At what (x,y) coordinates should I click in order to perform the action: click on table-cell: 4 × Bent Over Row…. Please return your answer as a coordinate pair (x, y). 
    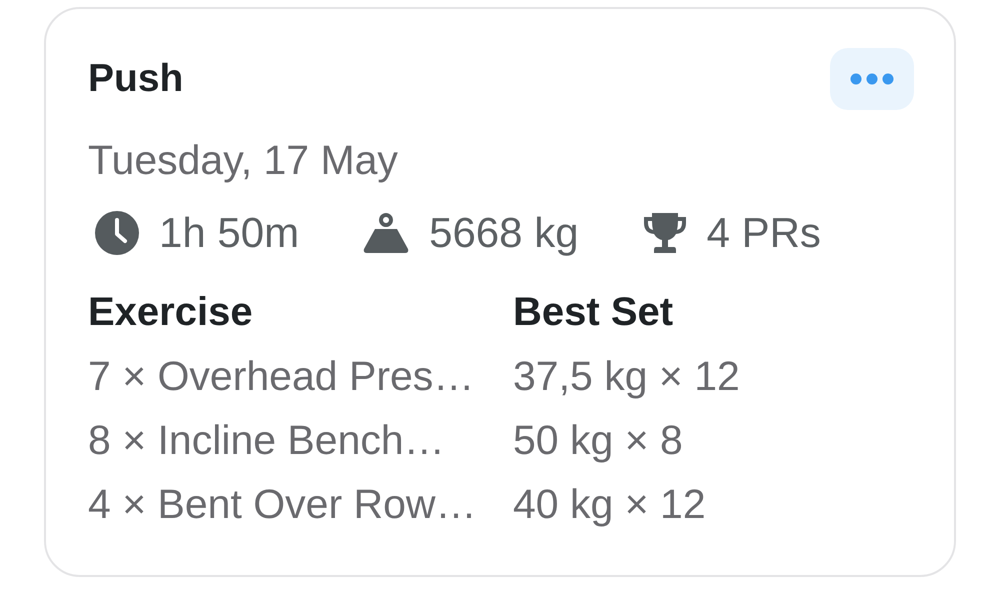
    Looking at the image, I should click on (282, 504).